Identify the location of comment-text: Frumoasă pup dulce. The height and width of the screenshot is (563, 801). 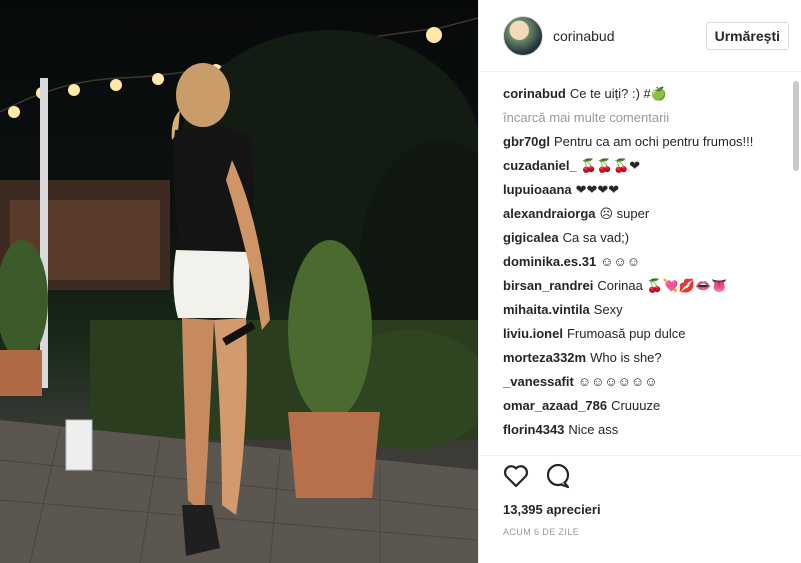
(626, 333).